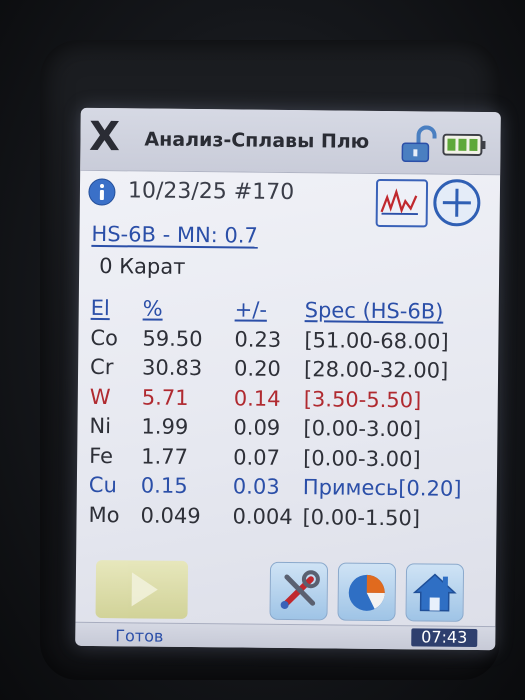  I want to click on home-button, so click(435, 592).